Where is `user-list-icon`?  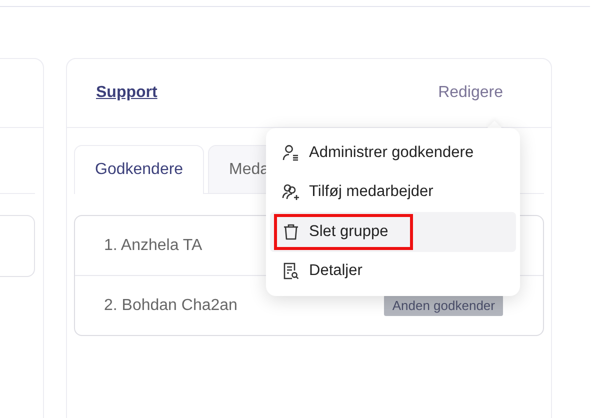
user-list-icon is located at coordinates (291, 153).